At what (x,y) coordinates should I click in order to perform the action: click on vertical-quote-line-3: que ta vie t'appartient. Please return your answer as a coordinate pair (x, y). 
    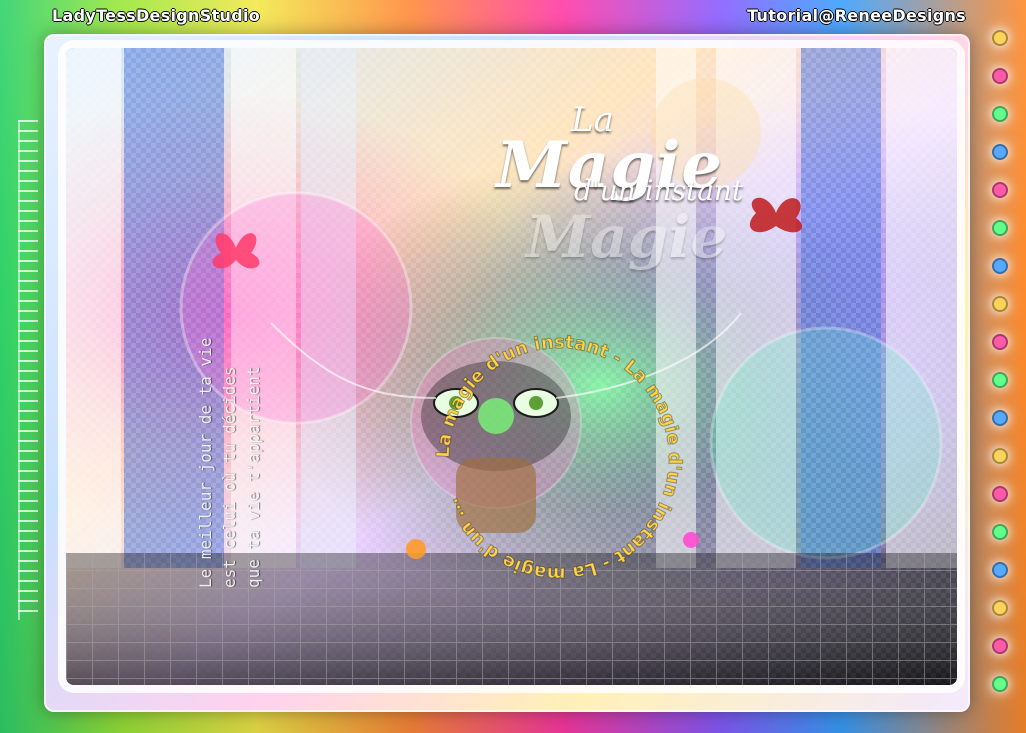
    Looking at the image, I should click on (253, 477).